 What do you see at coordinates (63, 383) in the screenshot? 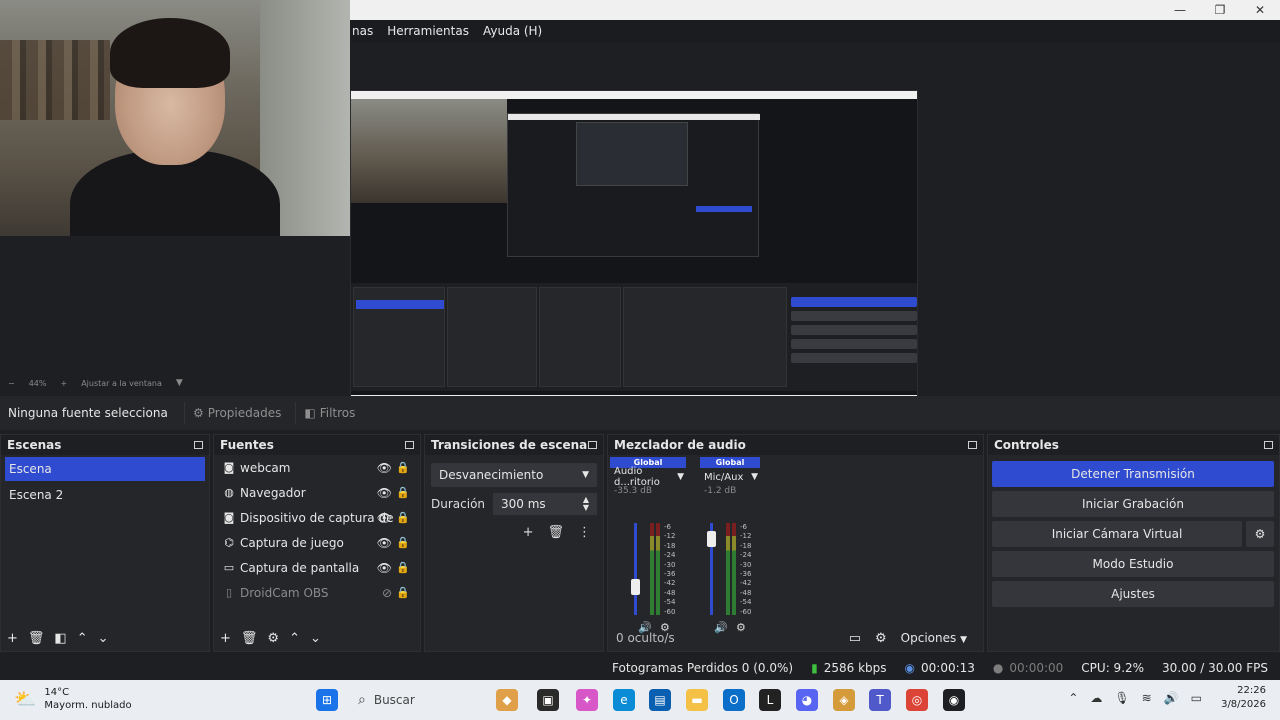
I see `zoom-in-button: +` at bounding box center [63, 383].